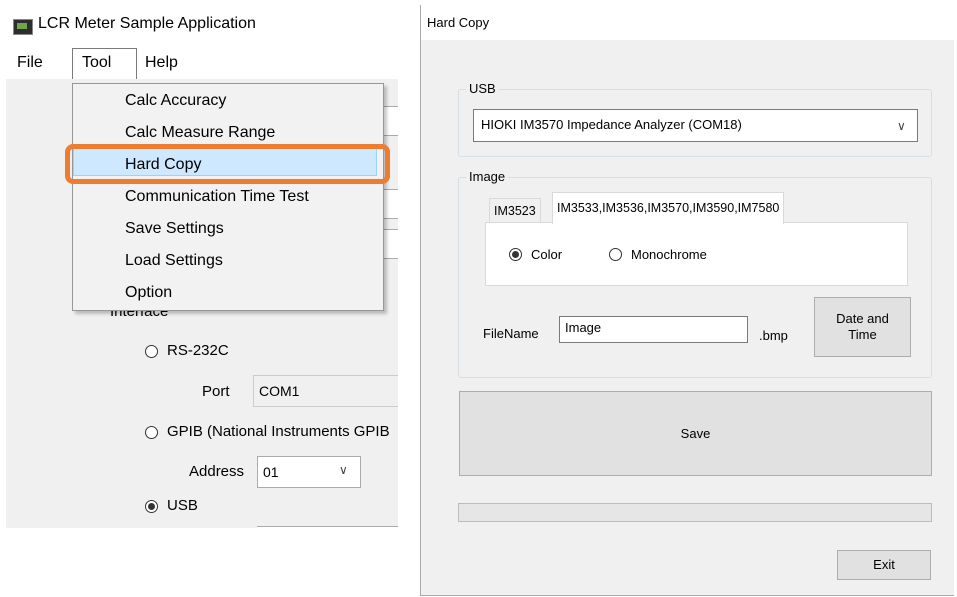 The width and height of the screenshot is (957, 597). What do you see at coordinates (862, 327) in the screenshot?
I see `date-and-time-button: Date and Time` at bounding box center [862, 327].